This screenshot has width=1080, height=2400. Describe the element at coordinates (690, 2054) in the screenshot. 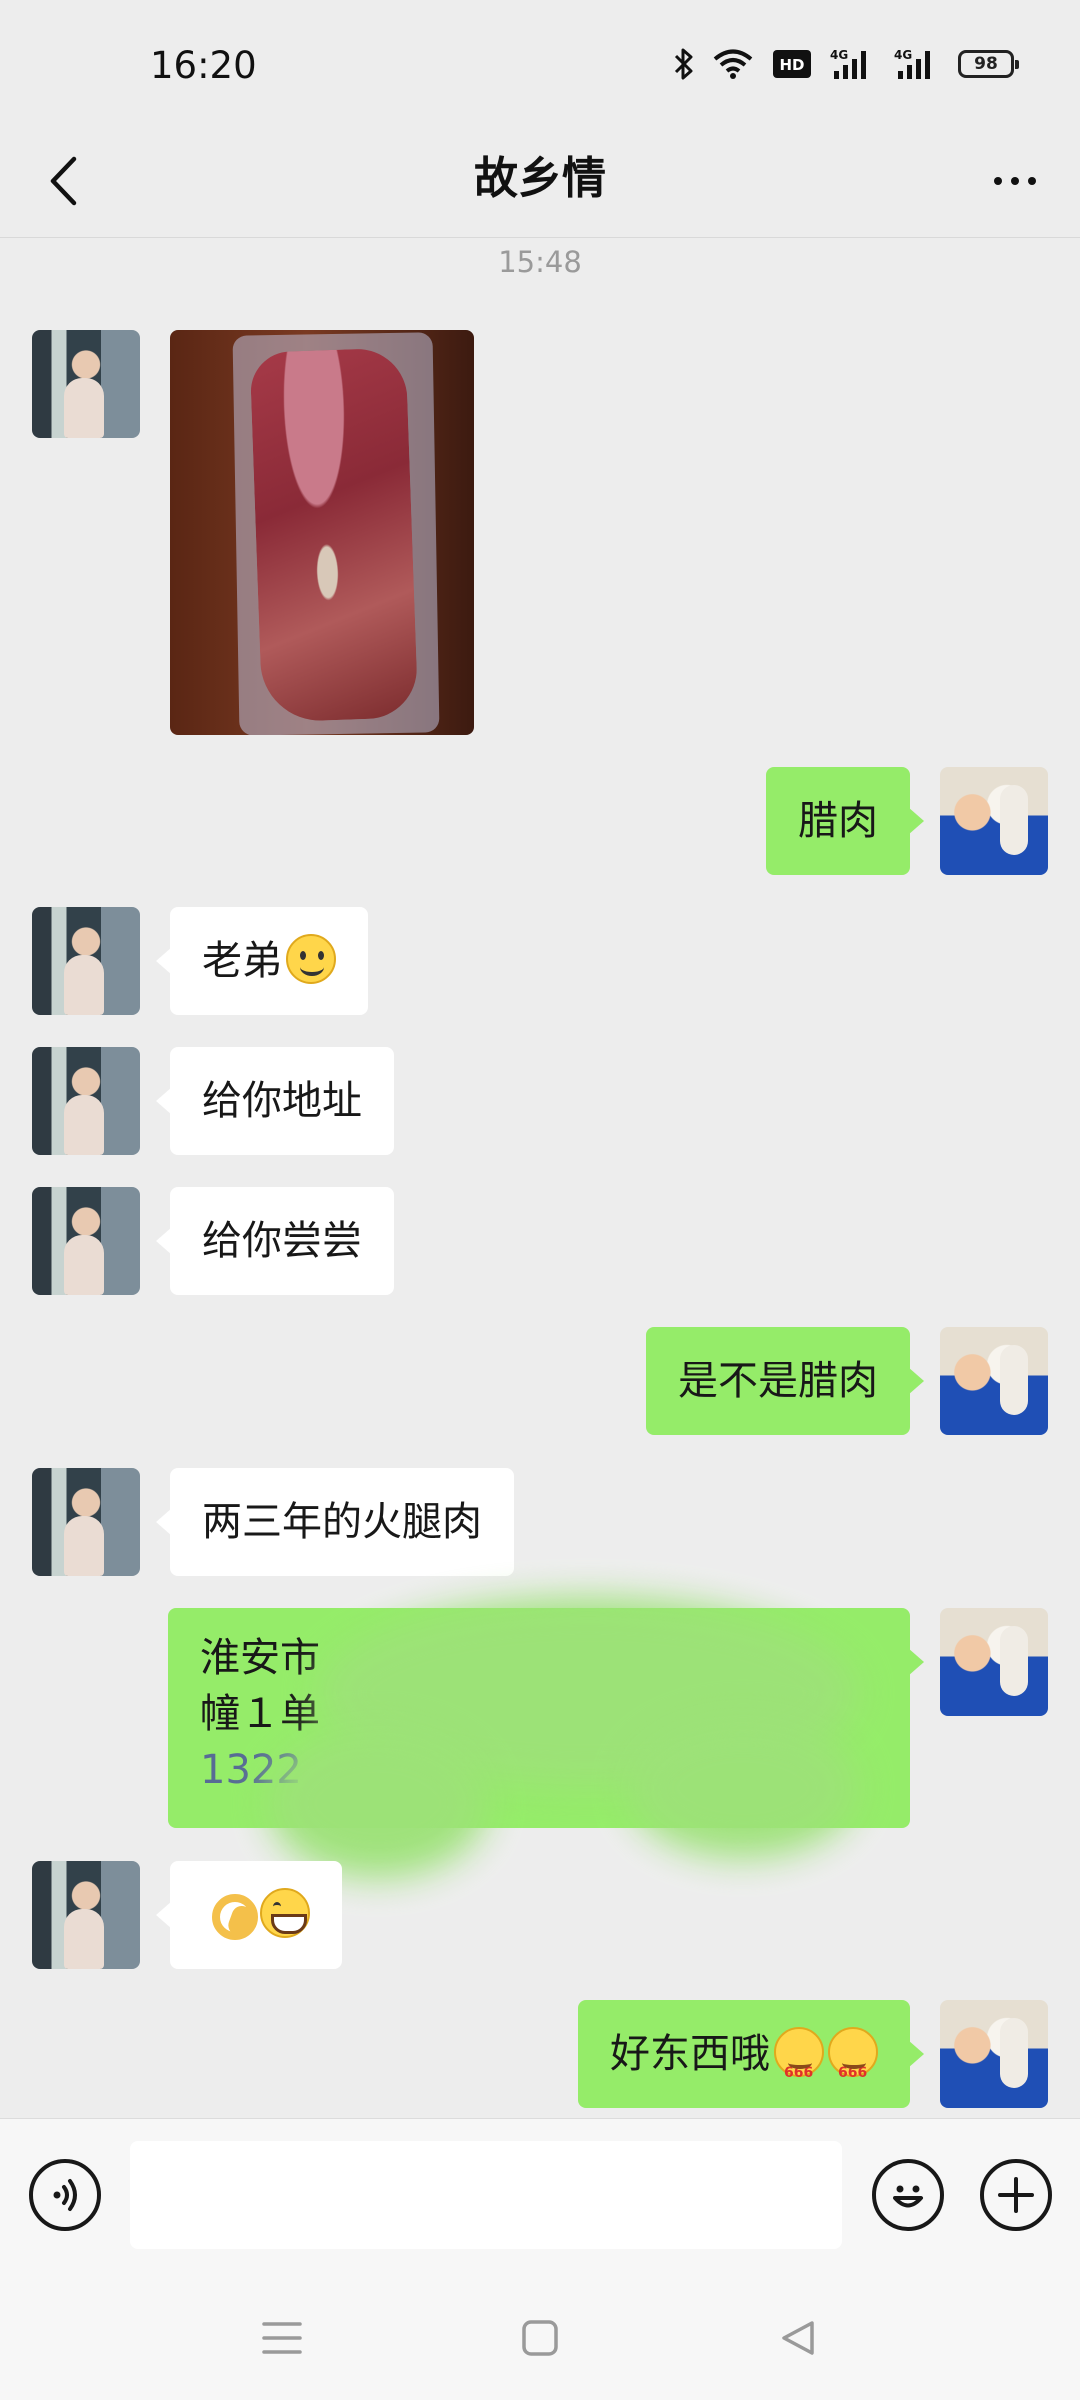

I see `message-text: 好东西哦` at that location.